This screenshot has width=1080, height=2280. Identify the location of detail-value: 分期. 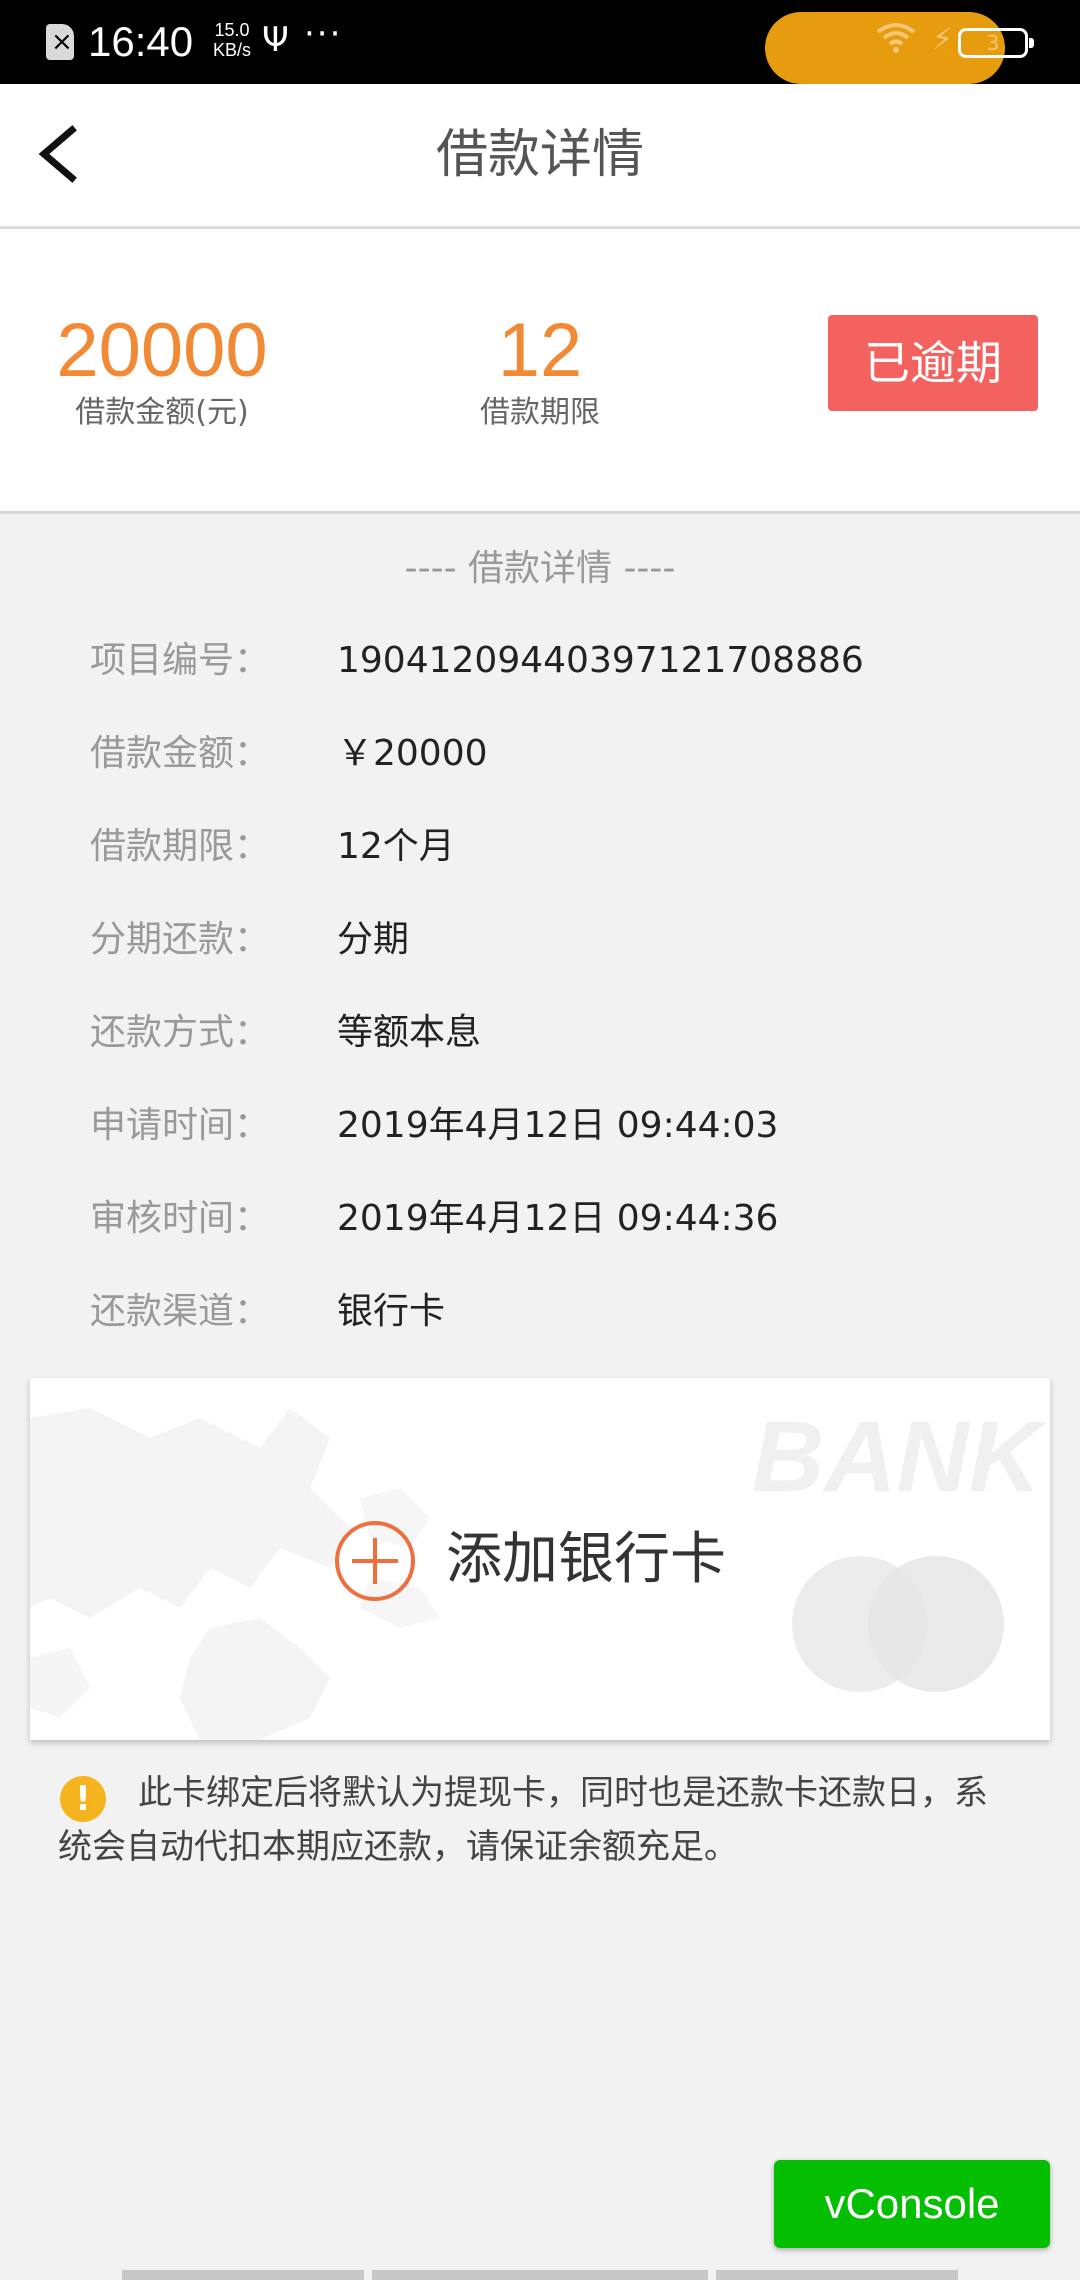
(373, 939).